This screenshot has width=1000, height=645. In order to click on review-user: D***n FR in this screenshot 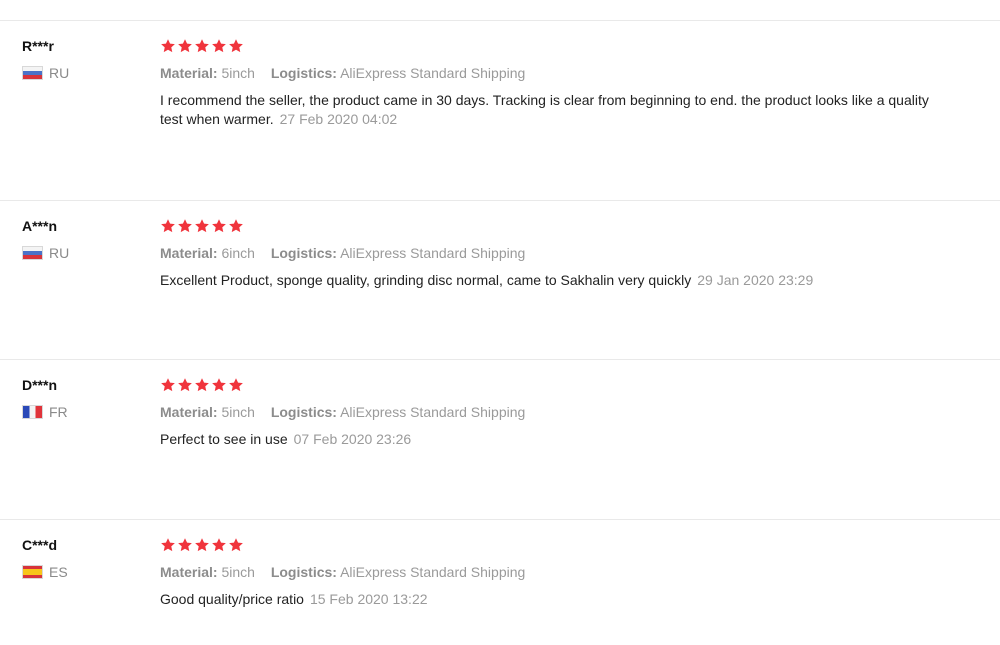, I will do `click(82, 398)`.